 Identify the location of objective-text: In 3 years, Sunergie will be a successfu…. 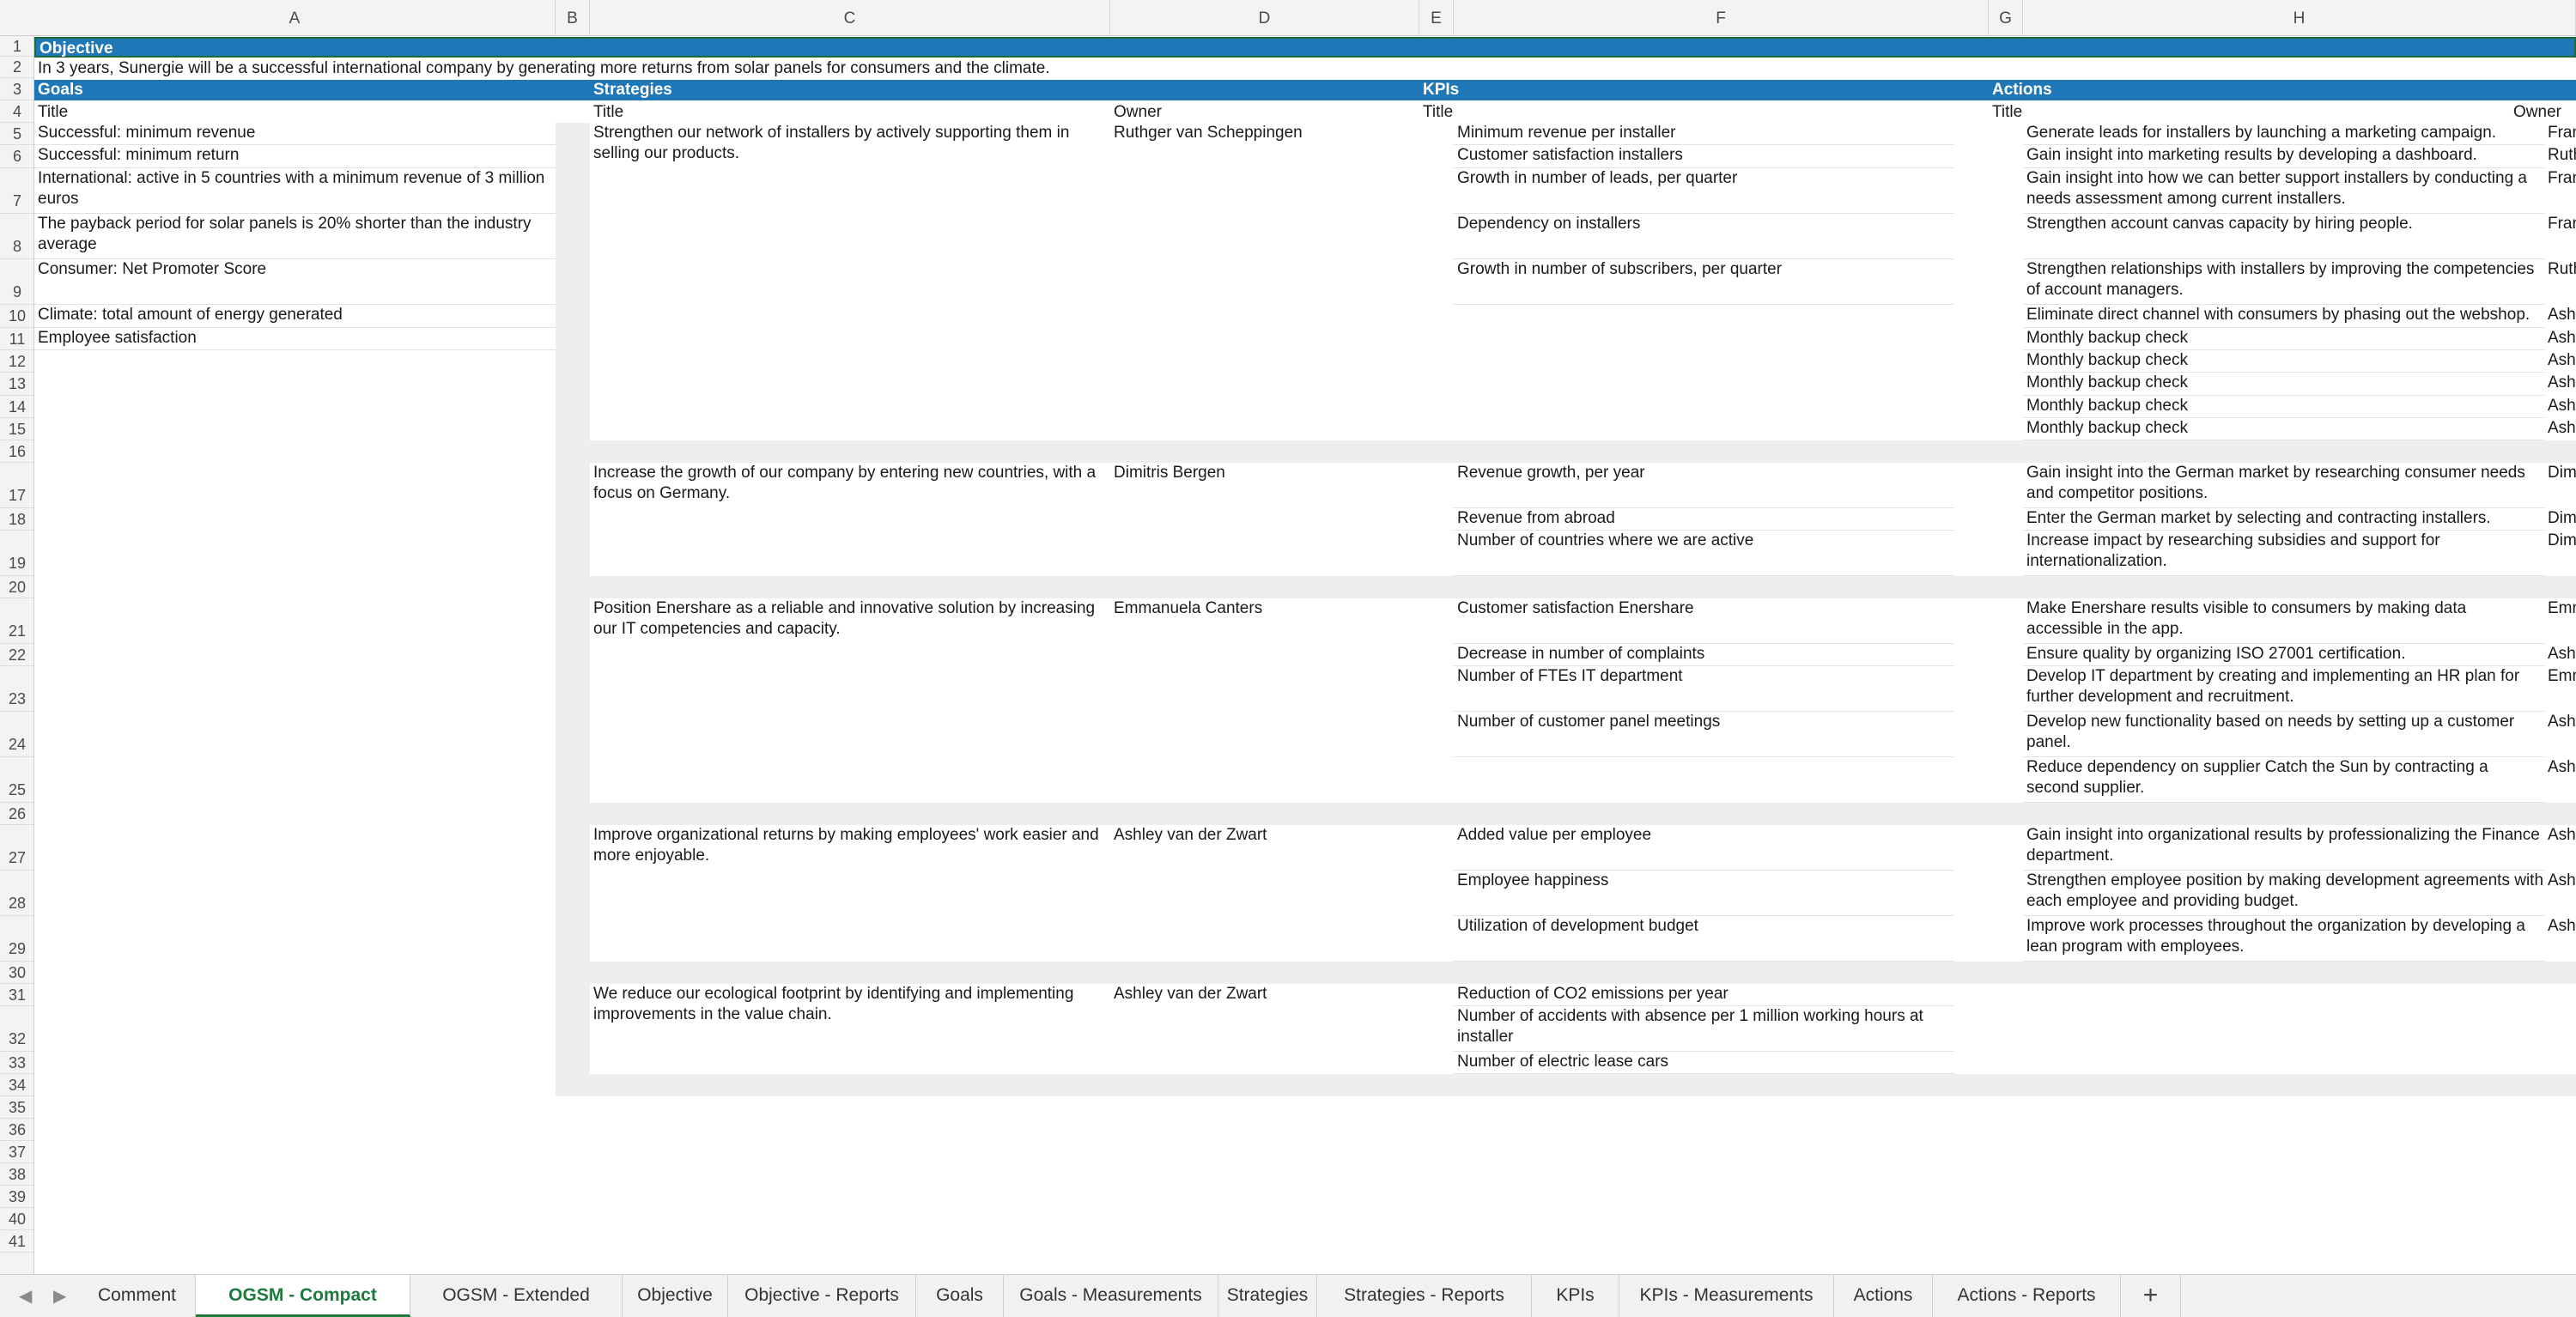
(1305, 68).